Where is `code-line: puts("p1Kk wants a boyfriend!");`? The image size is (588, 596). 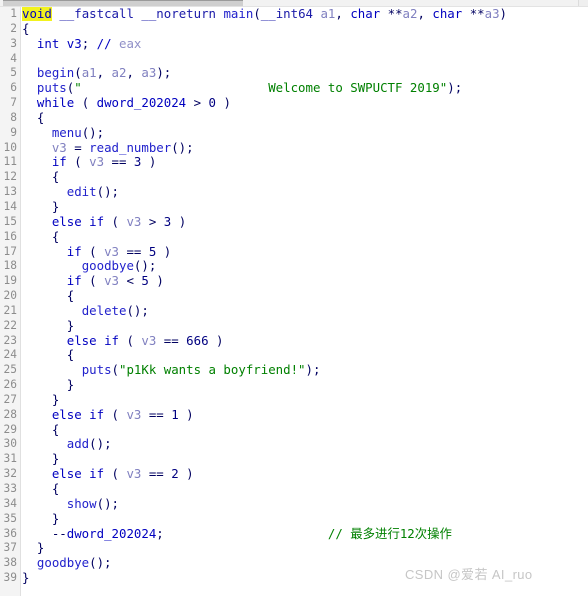 code-line: puts("p1Kk wants a boyfriend!"); is located at coordinates (305, 370).